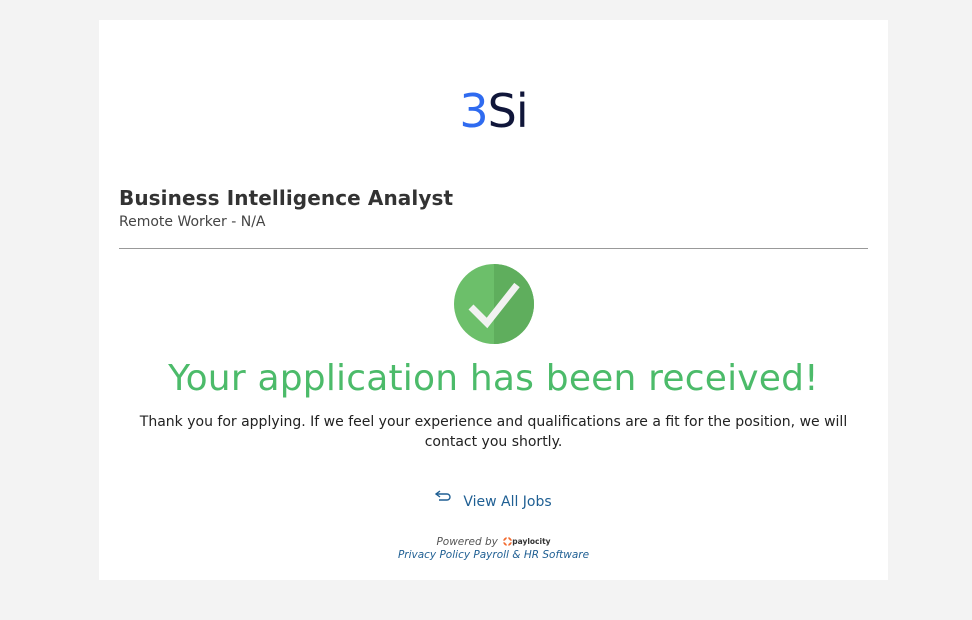 The image size is (972, 620). I want to click on confirmation-headline: Your application has been received!, so click(493, 378).